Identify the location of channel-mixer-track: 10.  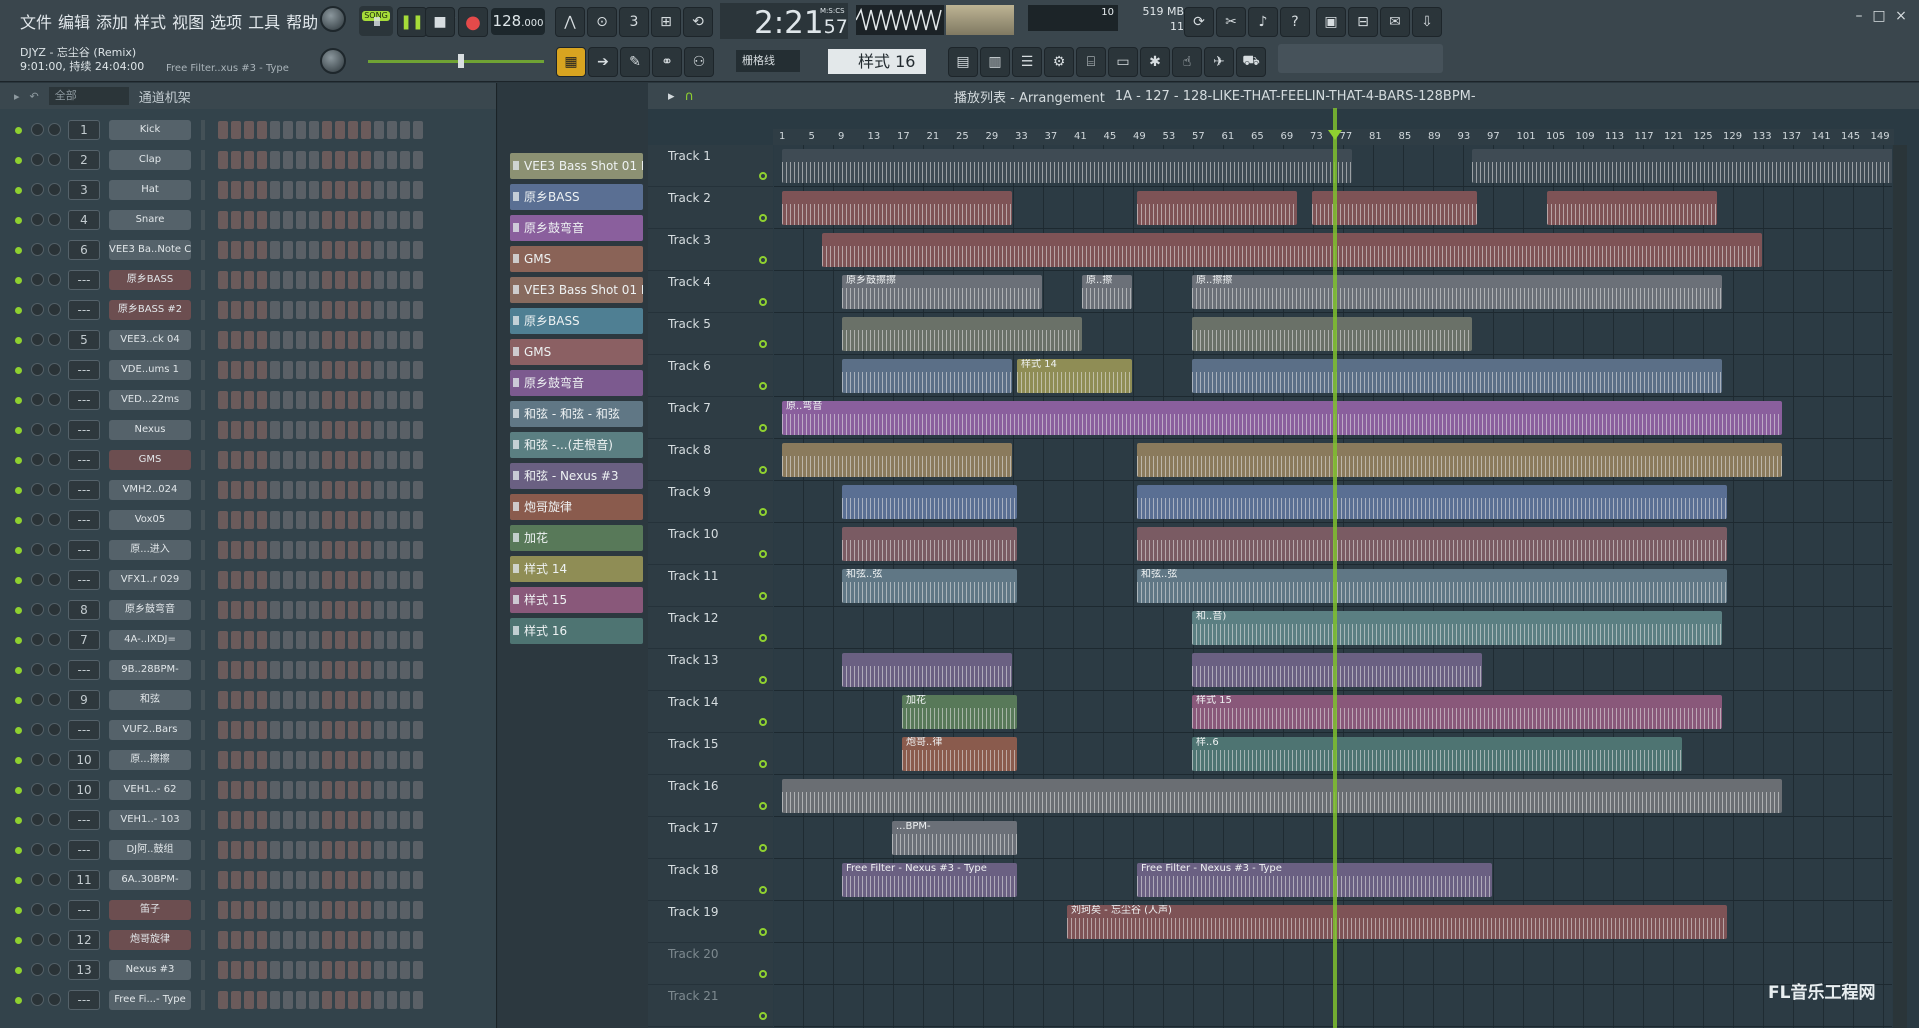
(84, 790).